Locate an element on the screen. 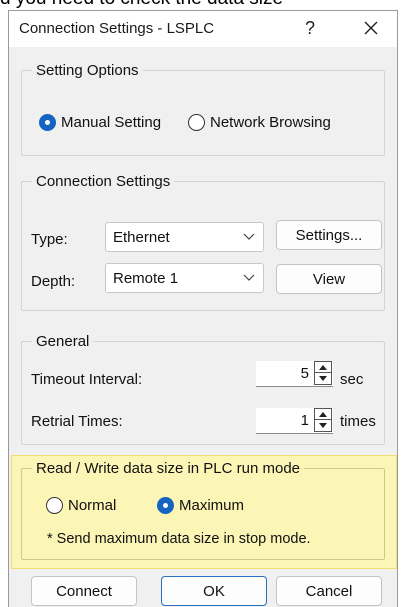  manual-setting-radio: Manual Setting is located at coordinates (100, 122).